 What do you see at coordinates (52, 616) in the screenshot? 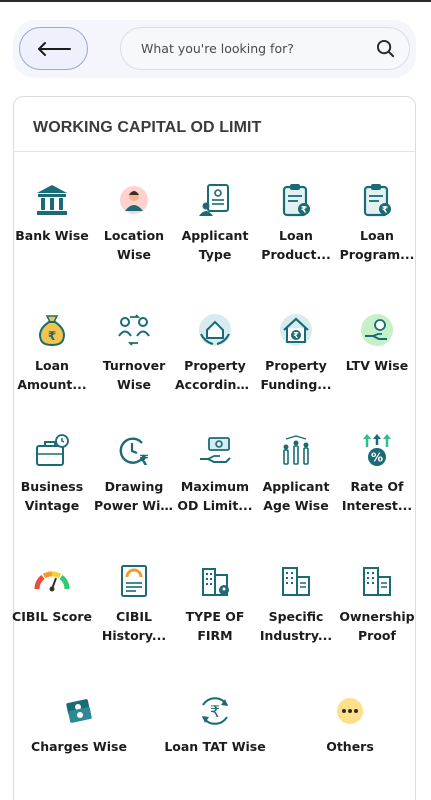
I see `tile-label: CIBIL Score` at bounding box center [52, 616].